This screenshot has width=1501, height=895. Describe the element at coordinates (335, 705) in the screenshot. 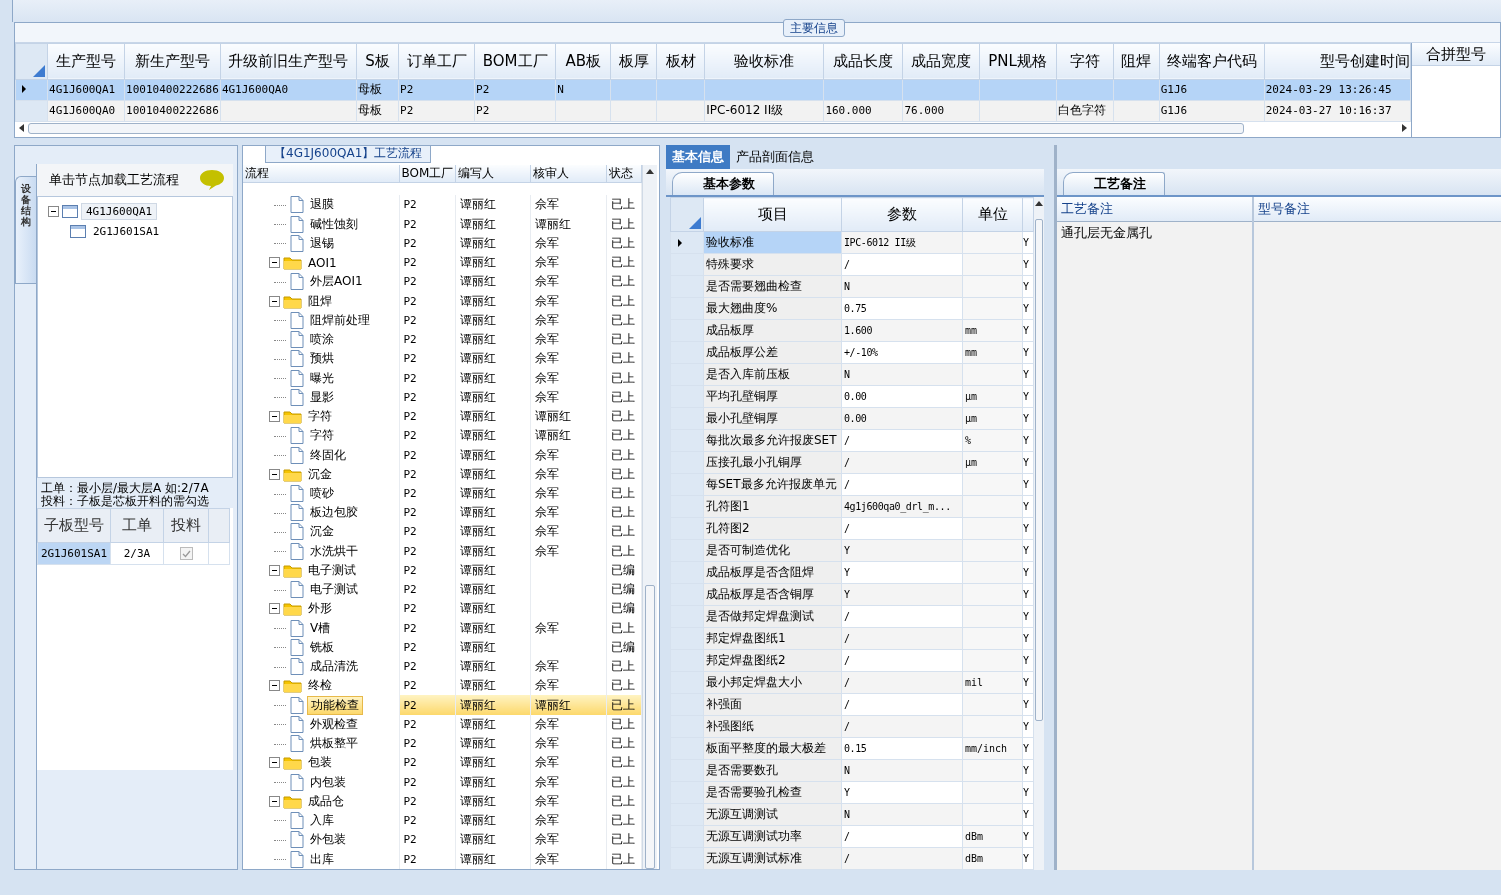

I see `tree-node: 功能检查` at that location.